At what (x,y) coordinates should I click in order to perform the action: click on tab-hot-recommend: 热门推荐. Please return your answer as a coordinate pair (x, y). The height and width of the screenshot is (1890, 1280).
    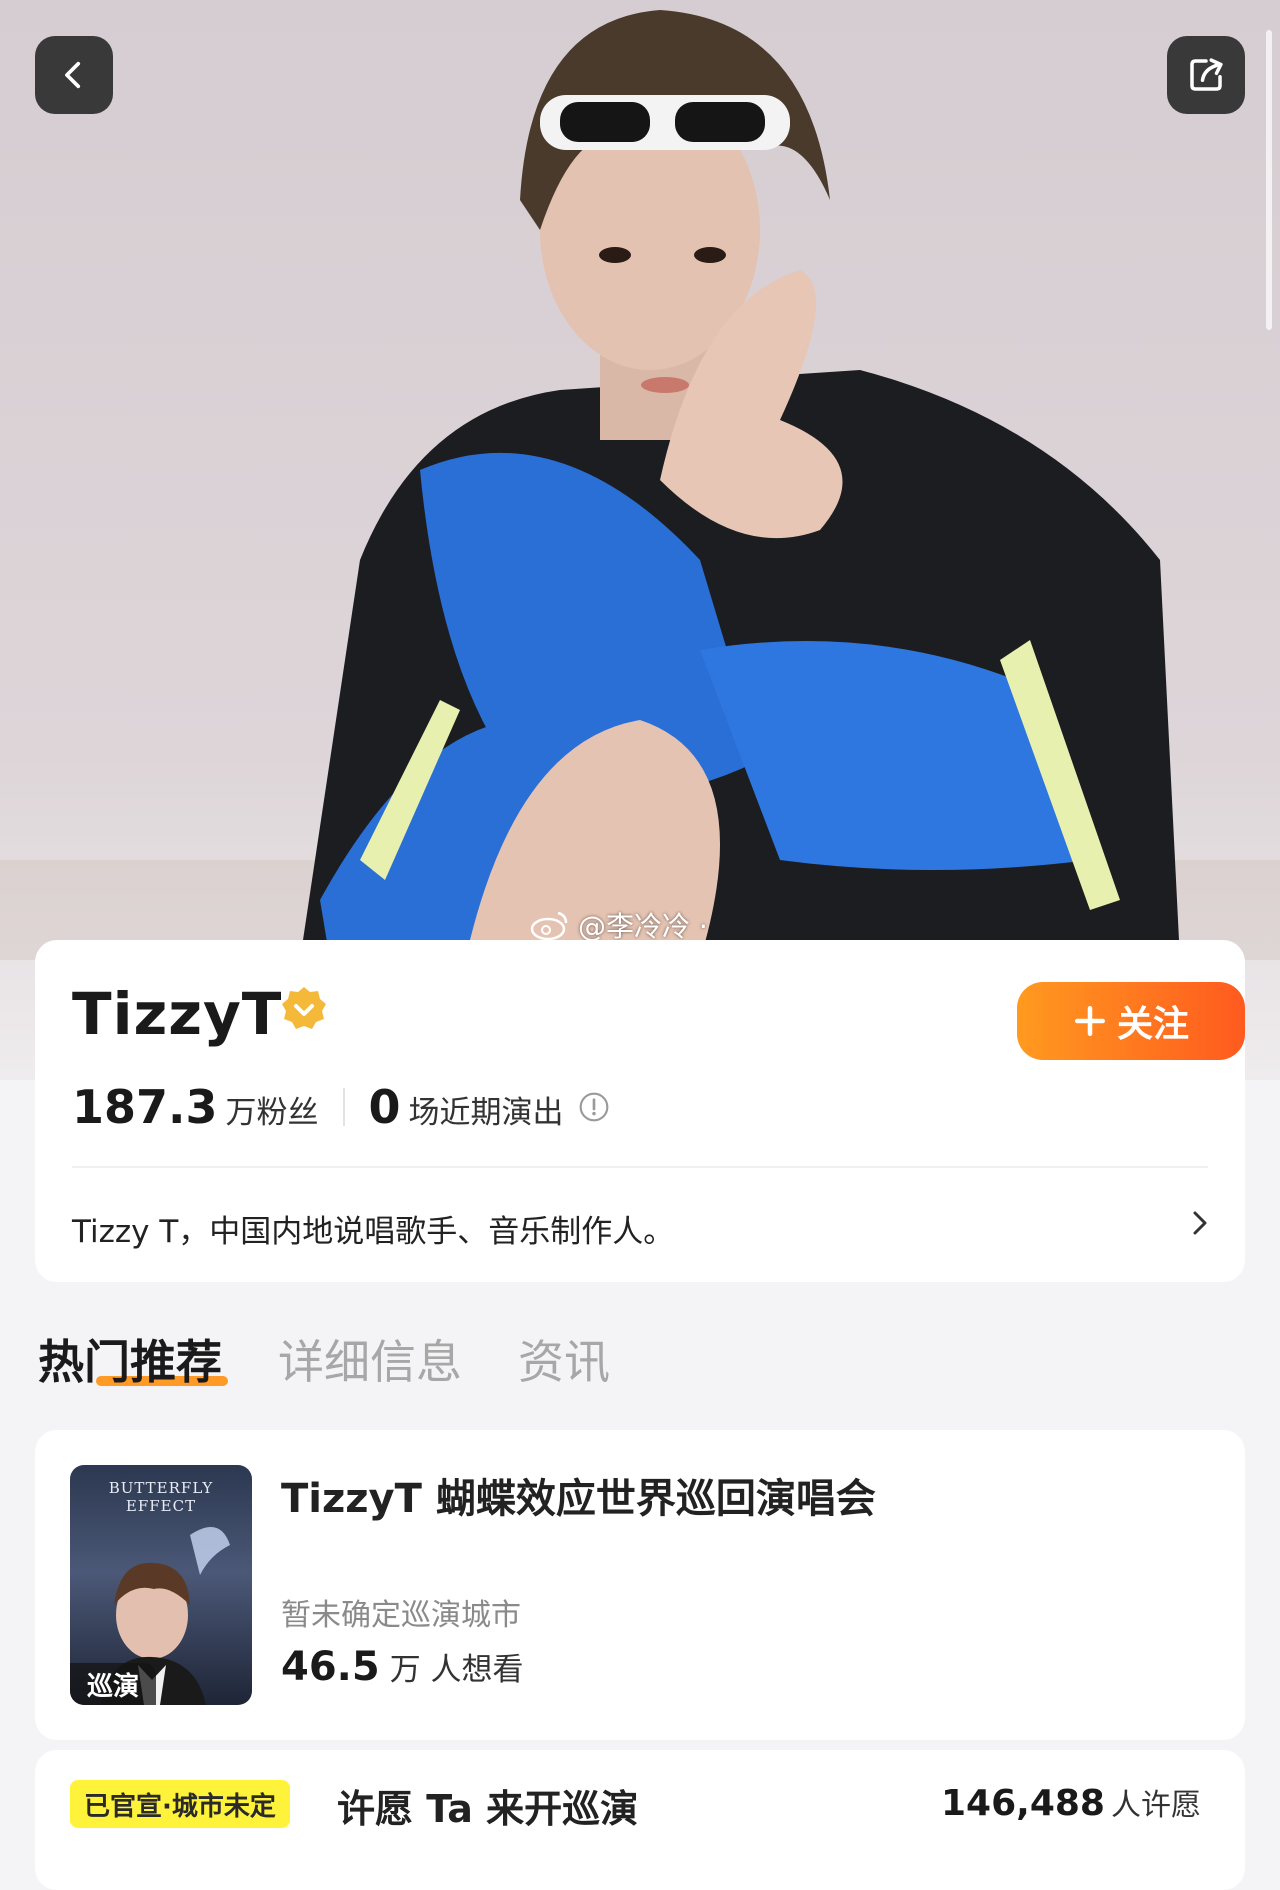
    Looking at the image, I should click on (133, 1359).